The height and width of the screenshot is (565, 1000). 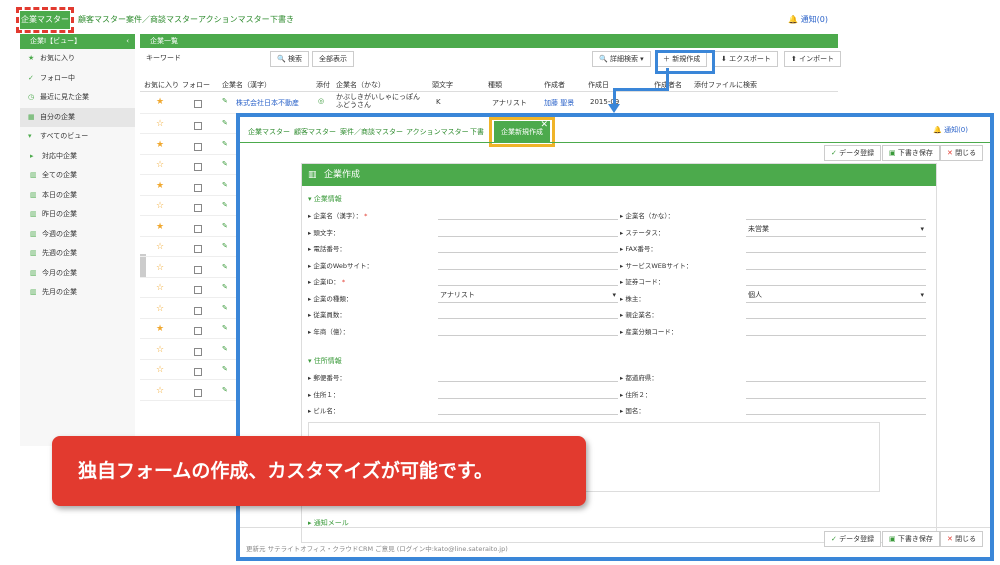 What do you see at coordinates (442, 85) in the screenshot?
I see `col-initial: 頭文字` at bounding box center [442, 85].